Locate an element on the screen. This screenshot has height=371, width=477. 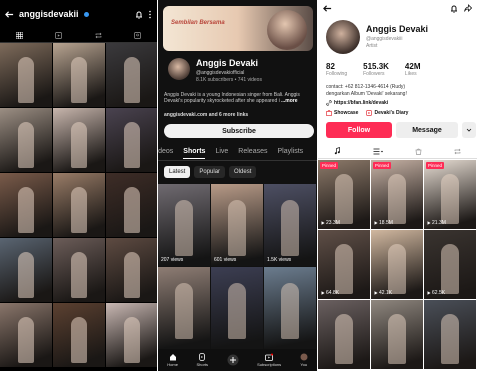
nav-create is located at coordinates (233, 360).